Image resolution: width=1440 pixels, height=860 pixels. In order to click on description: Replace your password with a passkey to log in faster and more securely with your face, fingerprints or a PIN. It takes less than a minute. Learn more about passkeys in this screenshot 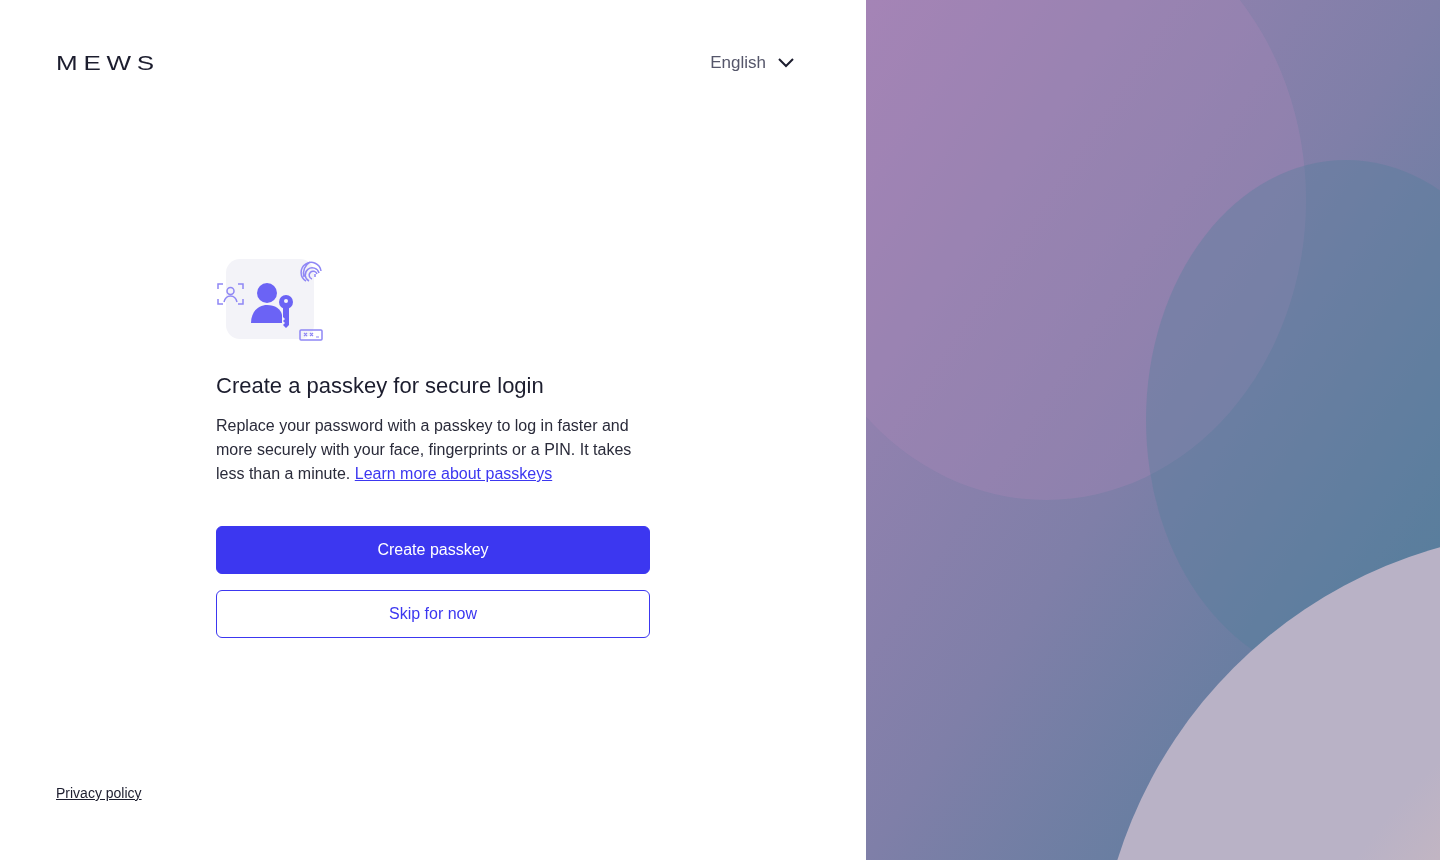, I will do `click(424, 450)`.